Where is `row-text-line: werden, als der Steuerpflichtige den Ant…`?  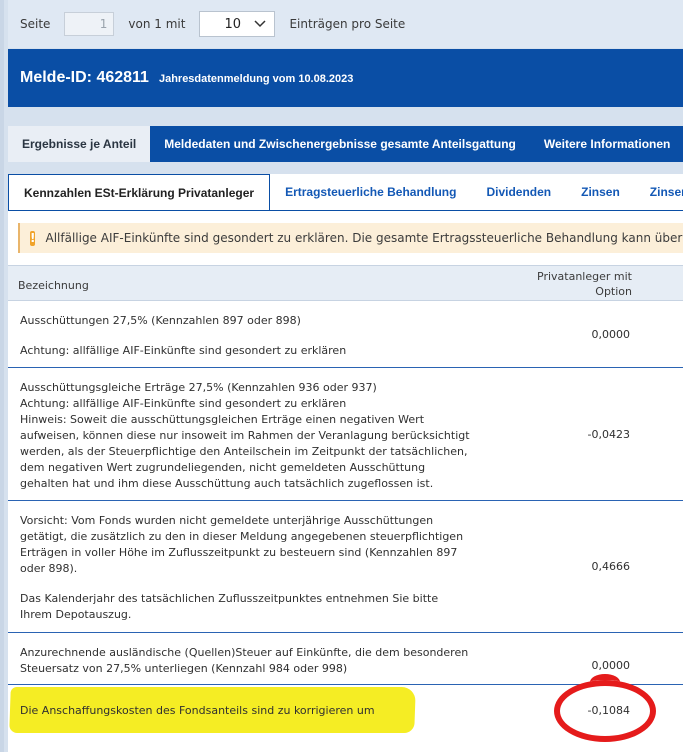 row-text-line: werden, als der Steuerpflichtige den Ant… is located at coordinates (244, 451).